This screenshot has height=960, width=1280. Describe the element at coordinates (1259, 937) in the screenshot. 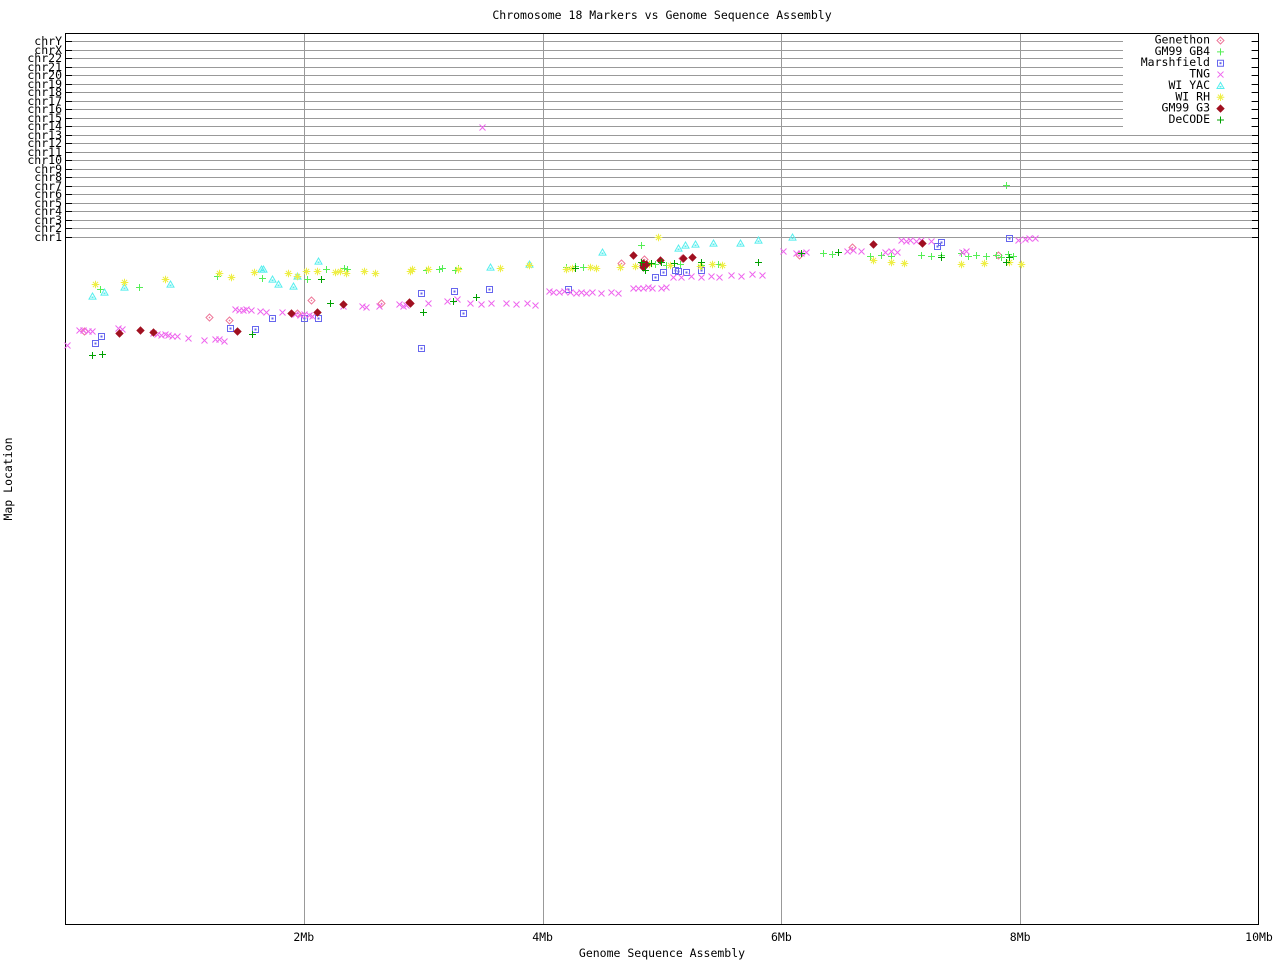

I see `x-tick-label-10Mb: 10Mb` at that location.